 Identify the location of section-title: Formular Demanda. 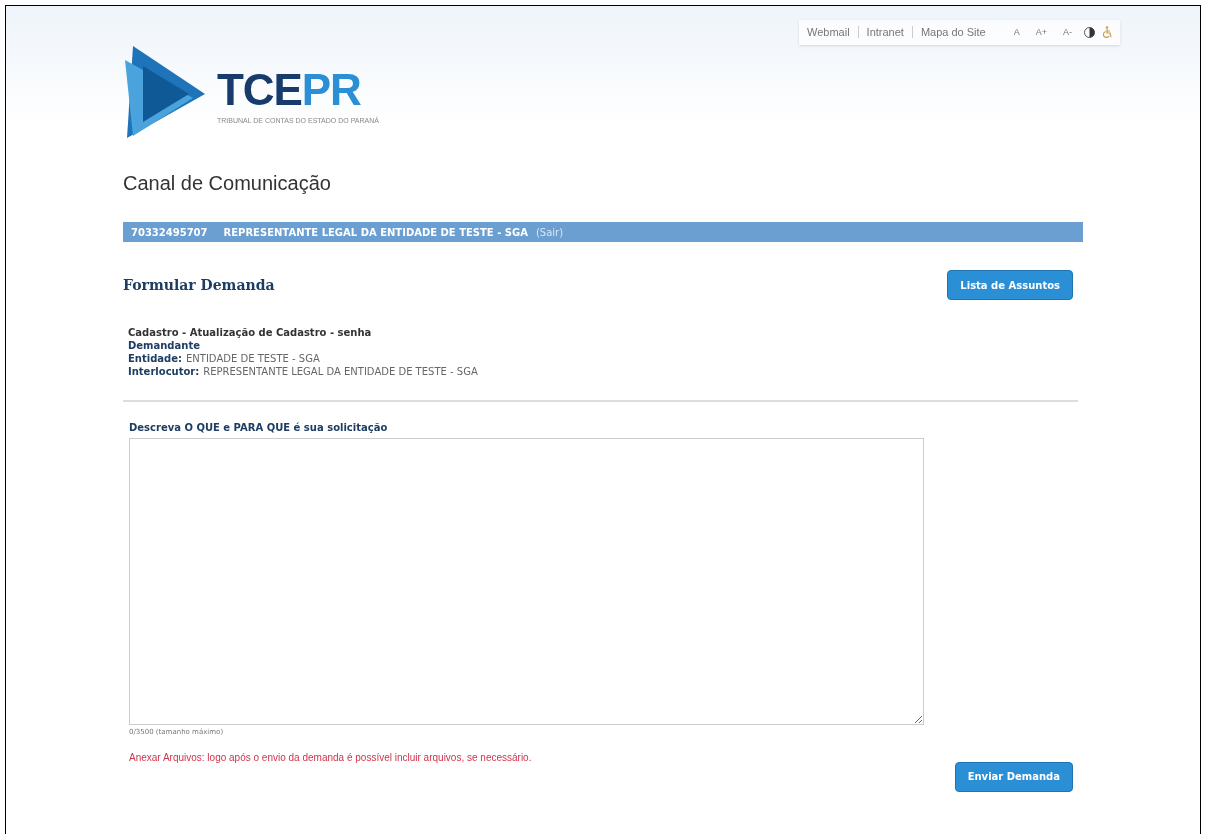
(199, 285).